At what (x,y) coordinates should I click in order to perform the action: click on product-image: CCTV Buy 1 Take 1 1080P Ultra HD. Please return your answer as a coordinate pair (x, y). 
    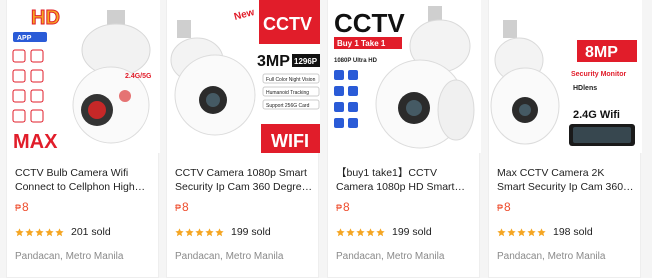
    Looking at the image, I should click on (404, 76).